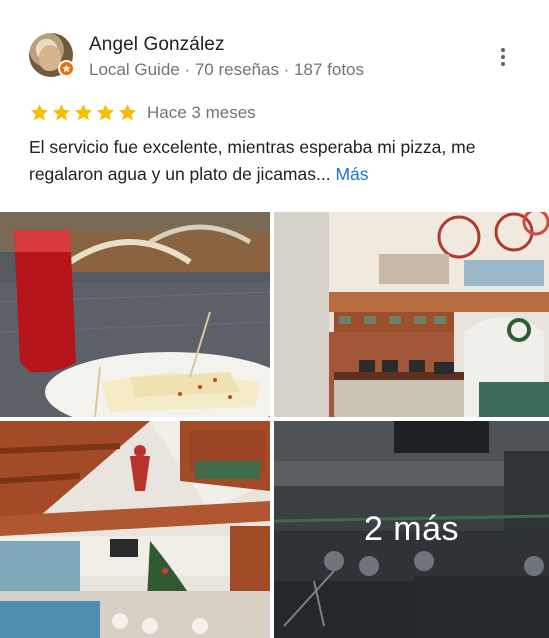 This screenshot has height=638, width=549. What do you see at coordinates (351, 174) in the screenshot?
I see `more-link: Más` at bounding box center [351, 174].